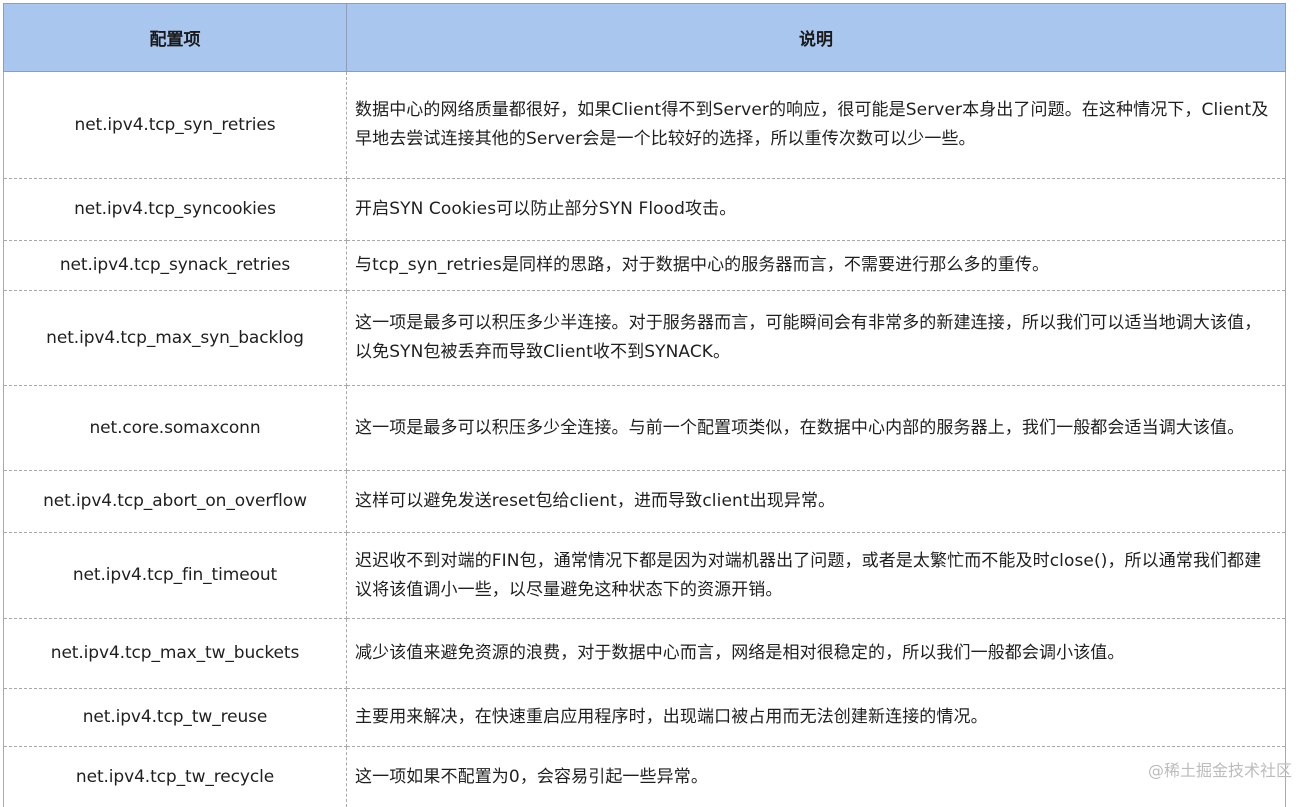 The image size is (1314, 807). I want to click on config-key: net.ipv4.tcp_max_syn_backlog, so click(175, 338).